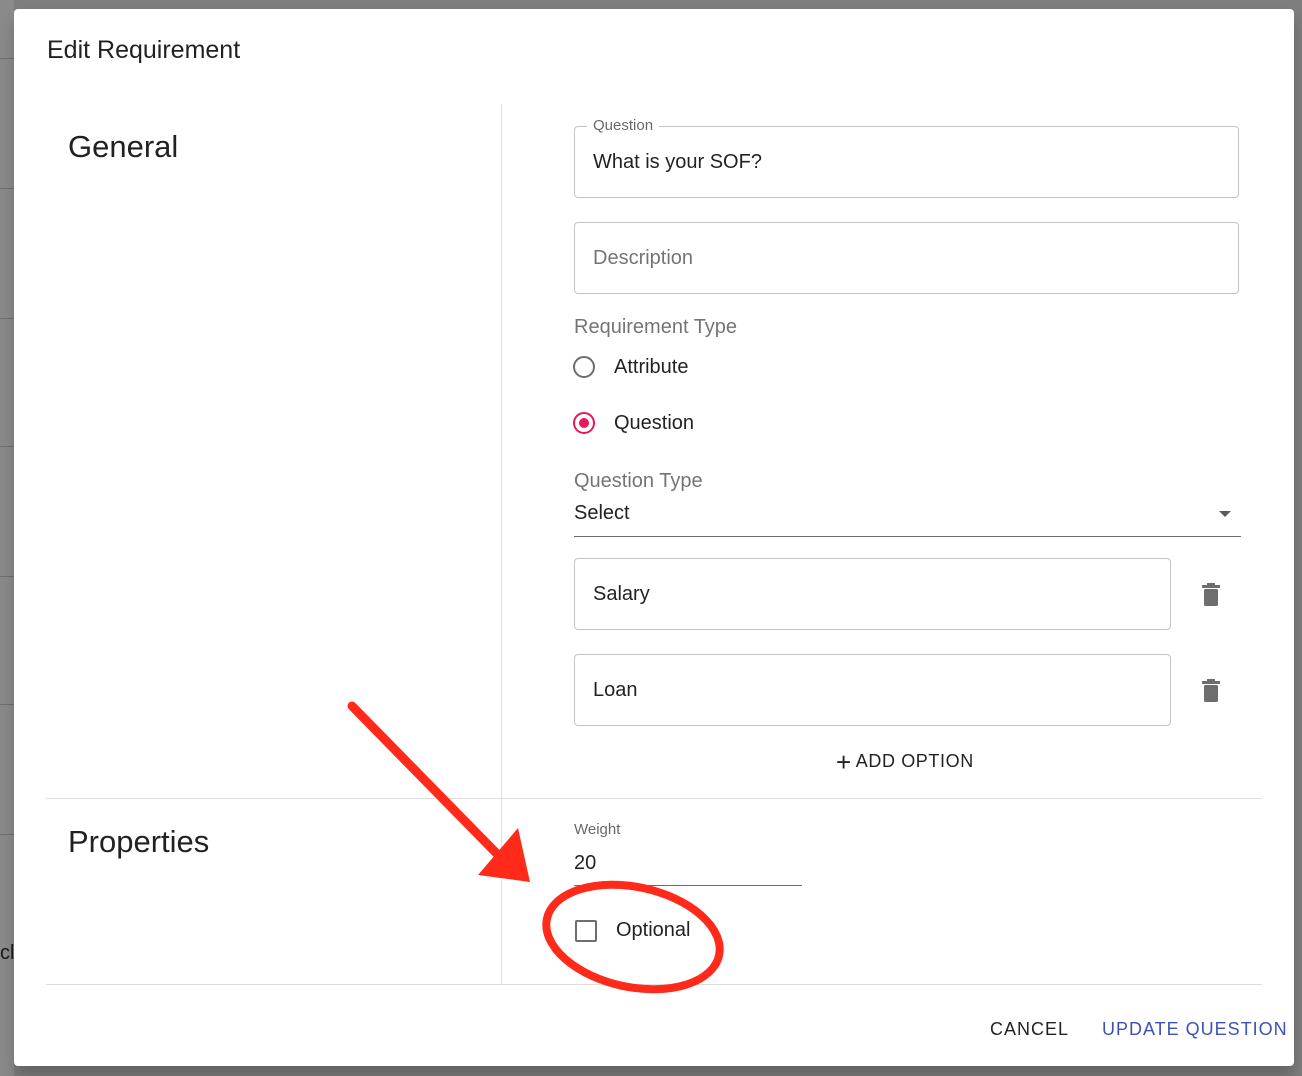  What do you see at coordinates (139, 841) in the screenshot?
I see `properties-heading: Properties` at bounding box center [139, 841].